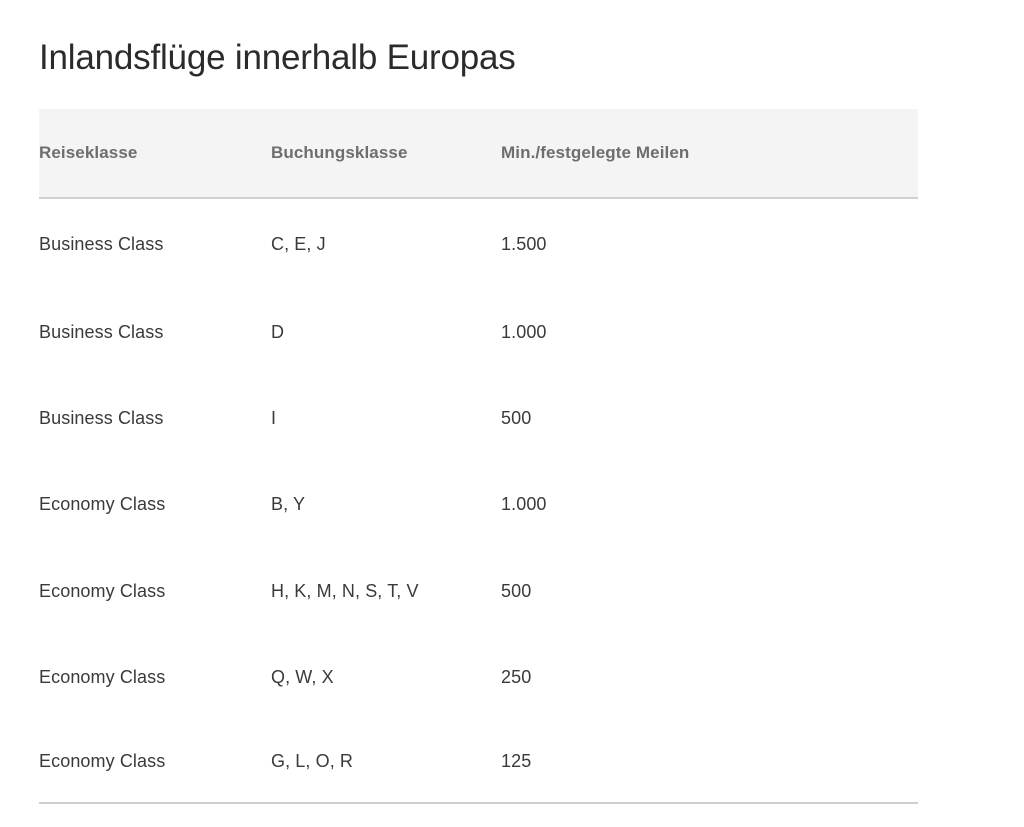 The width and height of the screenshot is (1024, 827). I want to click on table-row: Business Class C, E, J 1.500, so click(478, 243).